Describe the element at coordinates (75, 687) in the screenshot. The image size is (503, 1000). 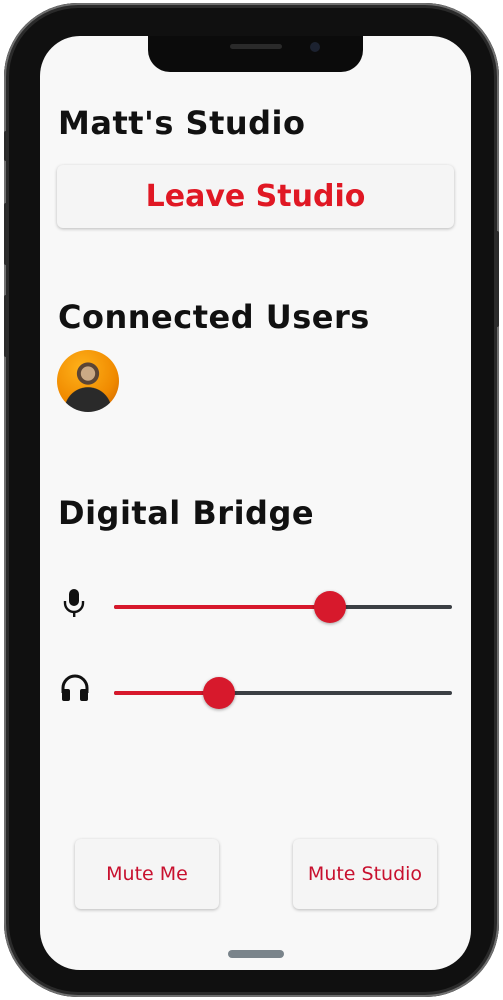
I see `headphones-icon` at that location.